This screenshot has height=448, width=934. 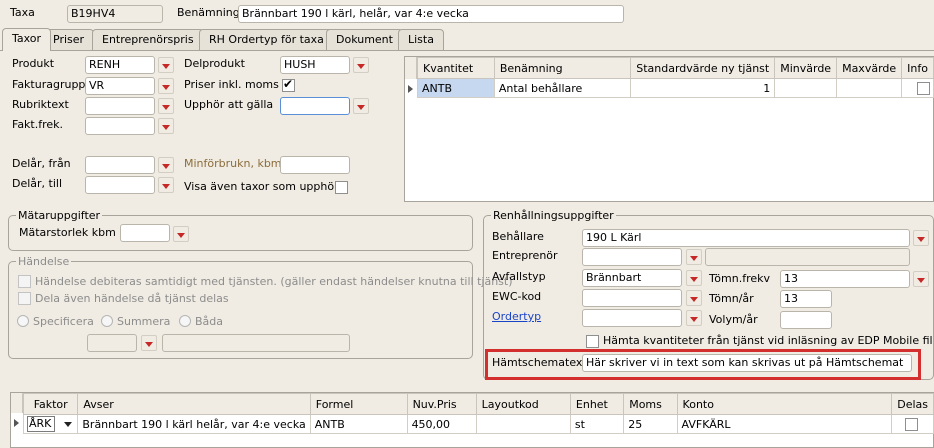 I want to click on delprodukt-dropdown-icon, so click(x=361, y=65).